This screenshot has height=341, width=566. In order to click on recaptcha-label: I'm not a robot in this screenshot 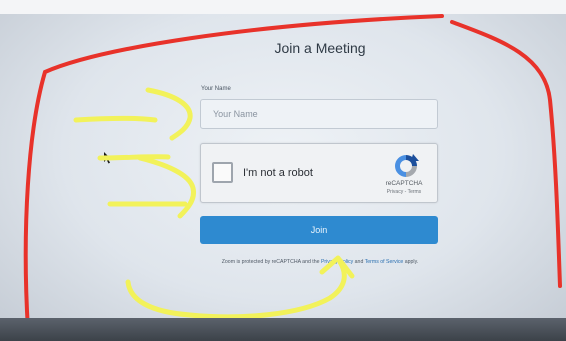, I will do `click(278, 173)`.